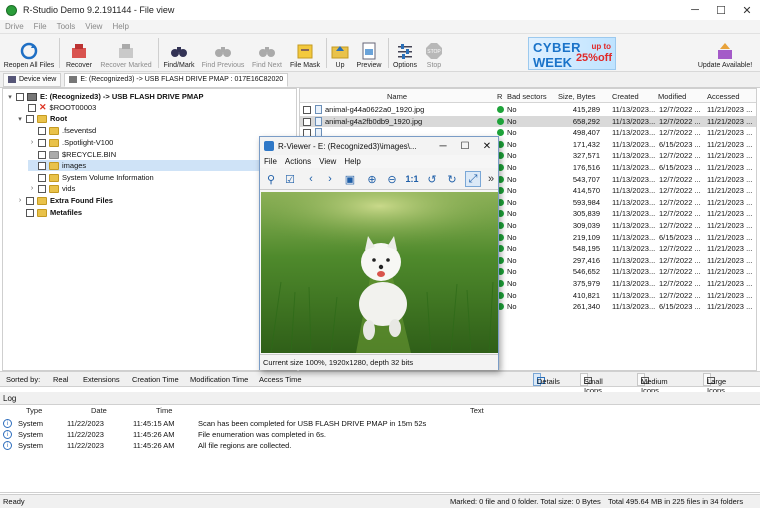  I want to click on col-size-header: Size, Bytes, so click(577, 96).